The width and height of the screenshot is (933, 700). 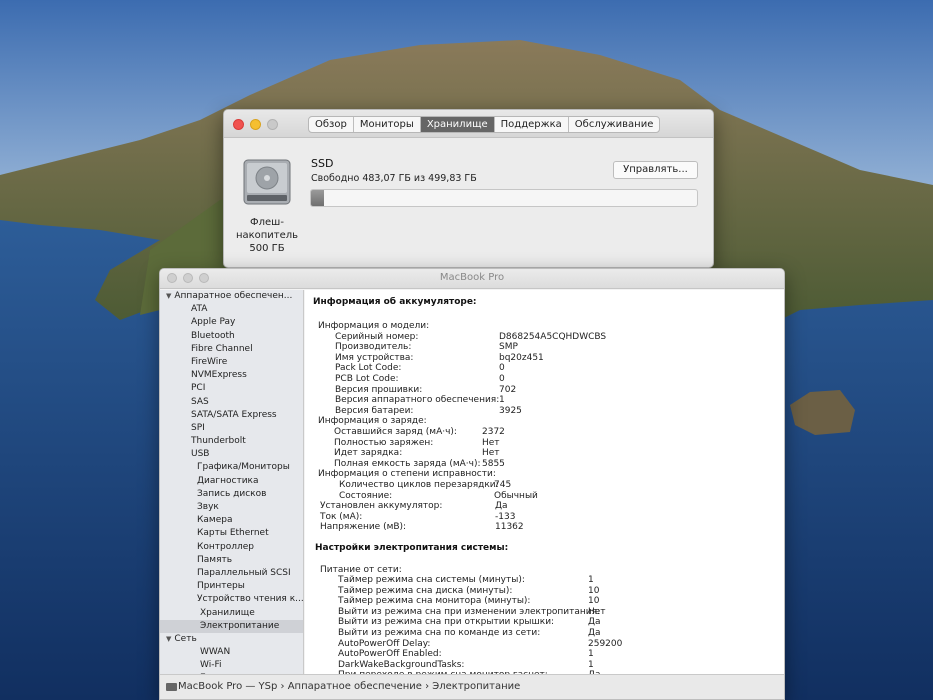 I want to click on power-setting-value: 10, so click(x=594, y=590).